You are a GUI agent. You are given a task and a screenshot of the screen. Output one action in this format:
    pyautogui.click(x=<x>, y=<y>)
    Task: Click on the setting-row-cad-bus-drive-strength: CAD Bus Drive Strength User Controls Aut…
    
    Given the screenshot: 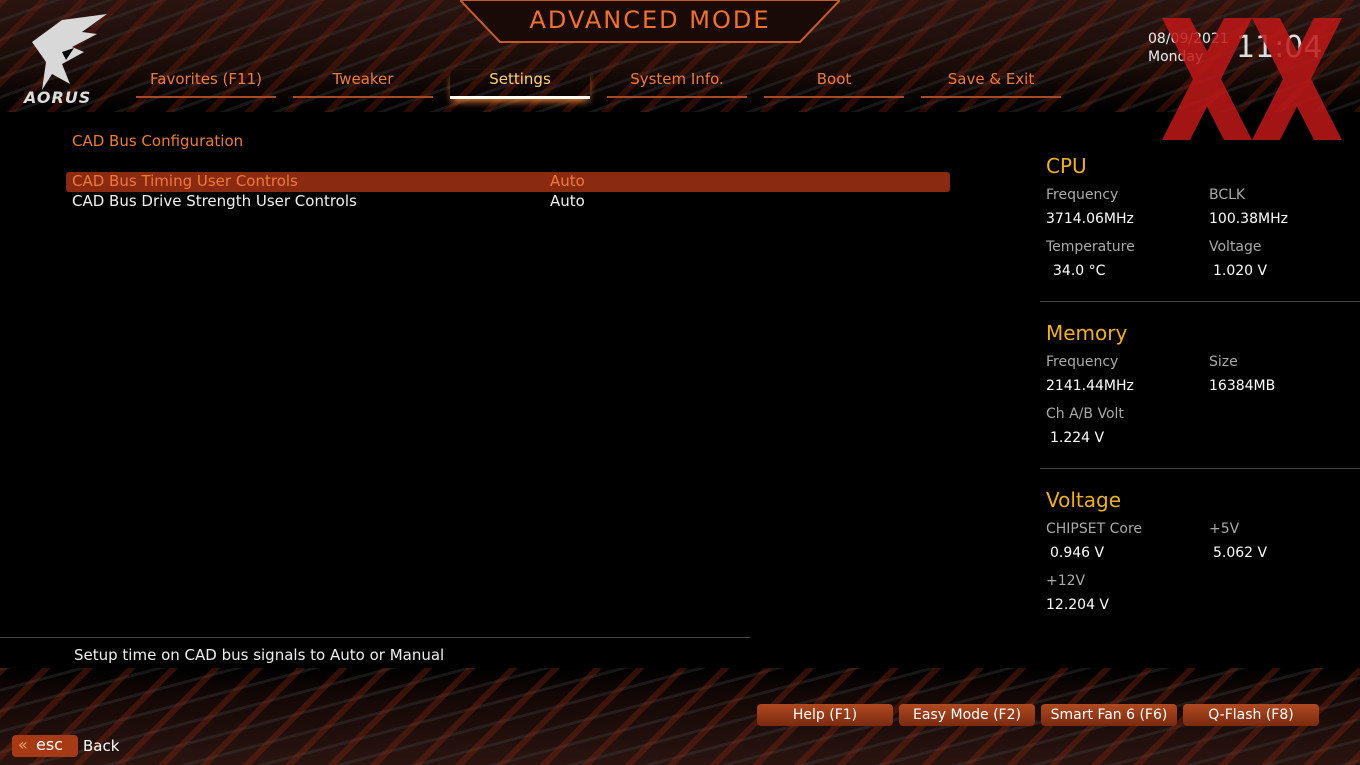 What is the action you would take?
    pyautogui.click(x=508, y=202)
    